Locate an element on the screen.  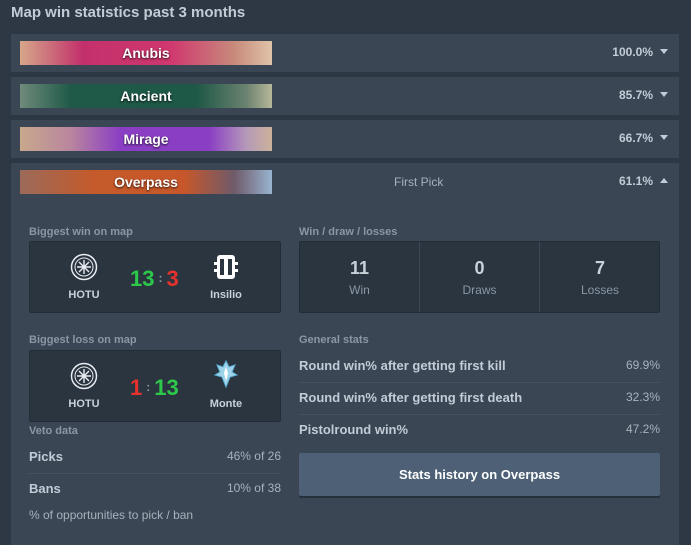
wdl-label: Win / draw / losses is located at coordinates (348, 232).